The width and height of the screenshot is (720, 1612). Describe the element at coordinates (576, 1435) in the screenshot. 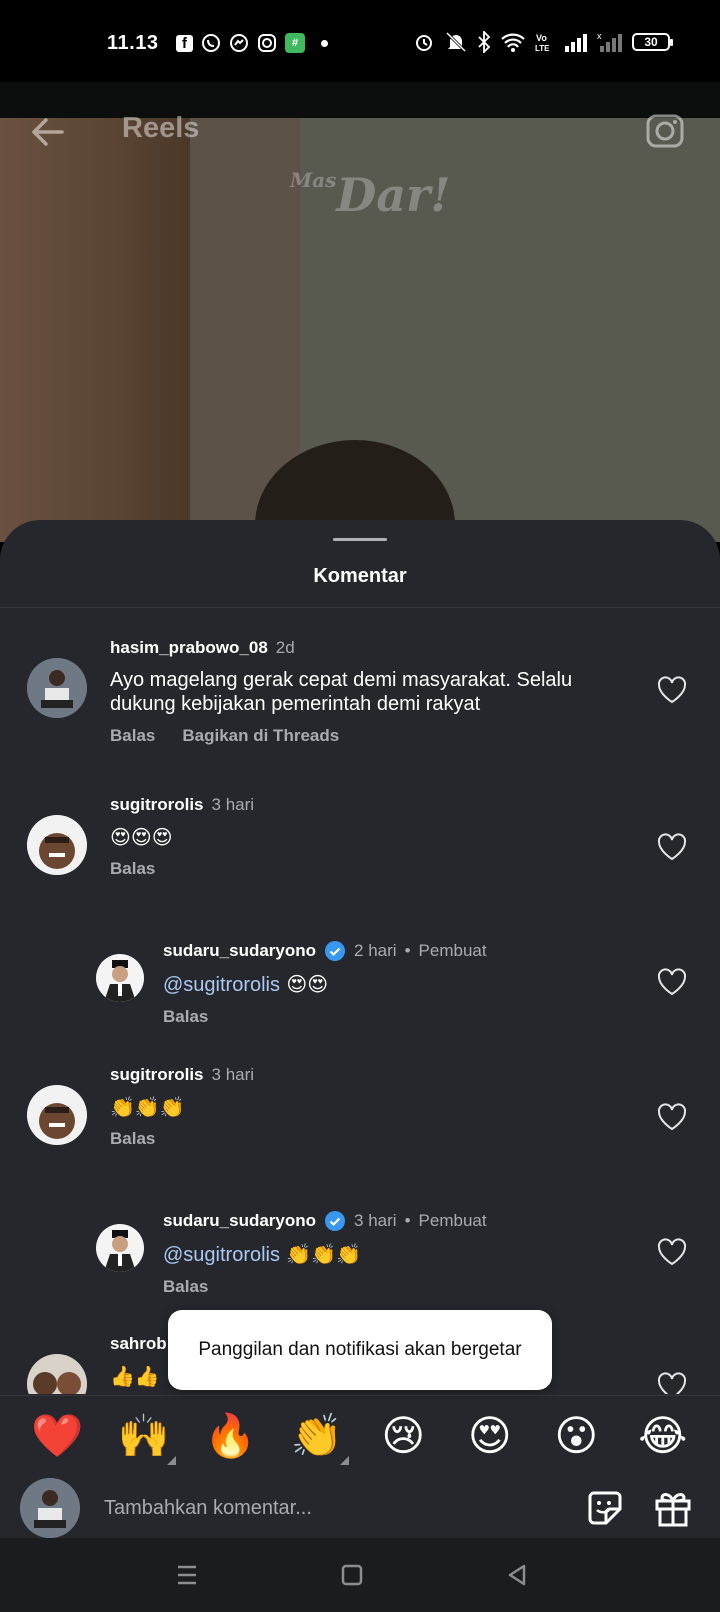

I see `reaction-surprised: 😮` at that location.